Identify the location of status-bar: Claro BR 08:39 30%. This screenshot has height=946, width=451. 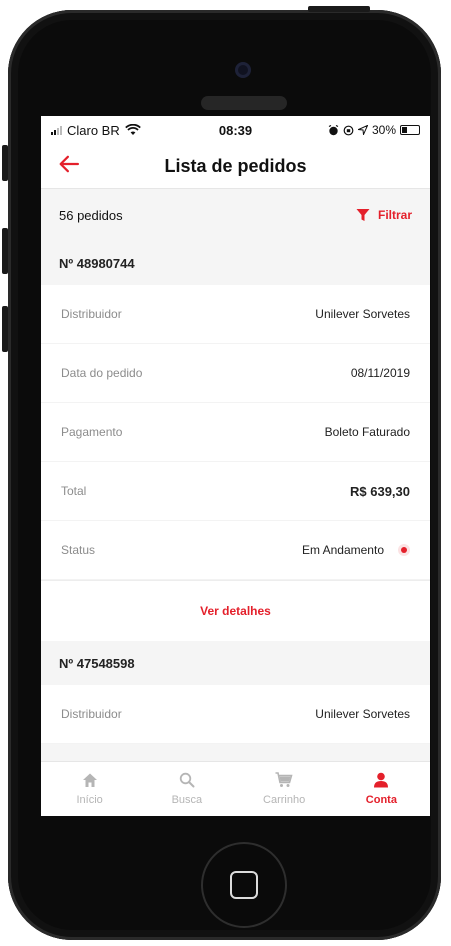
(235, 130).